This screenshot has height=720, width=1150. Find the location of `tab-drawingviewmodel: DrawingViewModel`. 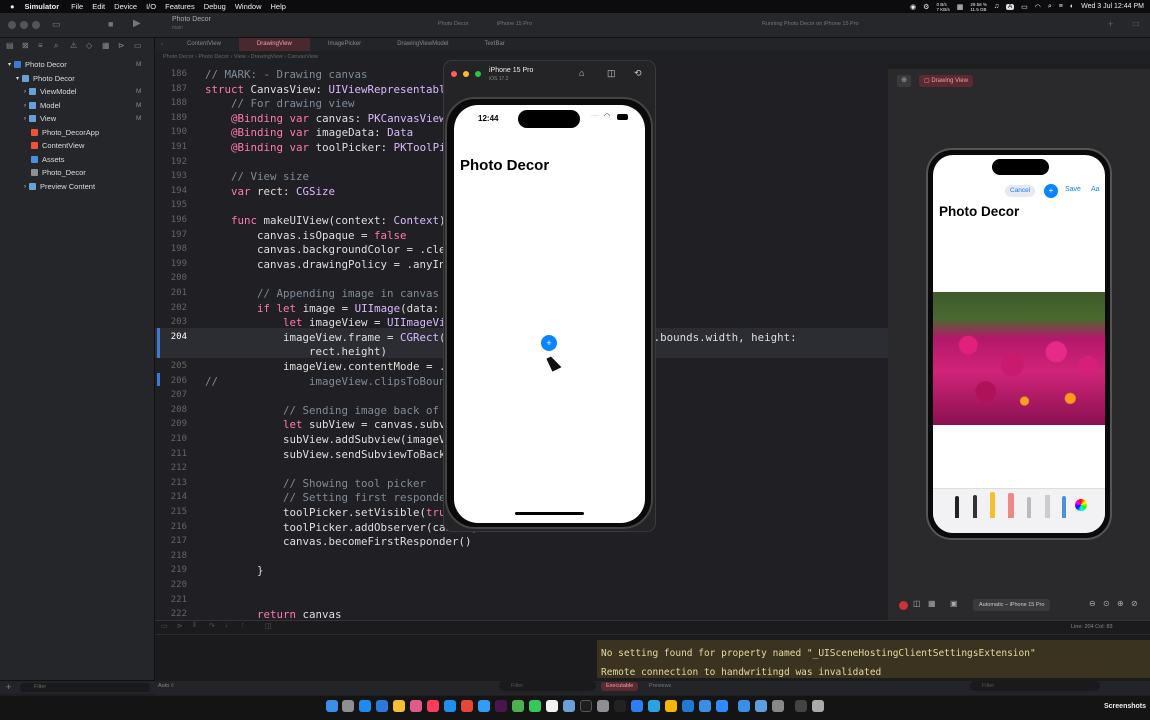

tab-drawingviewmodel: DrawingViewModel is located at coordinates (422, 44).